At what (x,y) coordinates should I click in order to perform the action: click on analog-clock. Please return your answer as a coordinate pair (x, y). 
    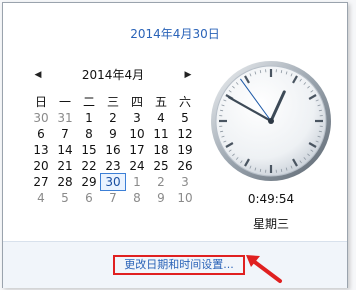
    Looking at the image, I should click on (271, 121).